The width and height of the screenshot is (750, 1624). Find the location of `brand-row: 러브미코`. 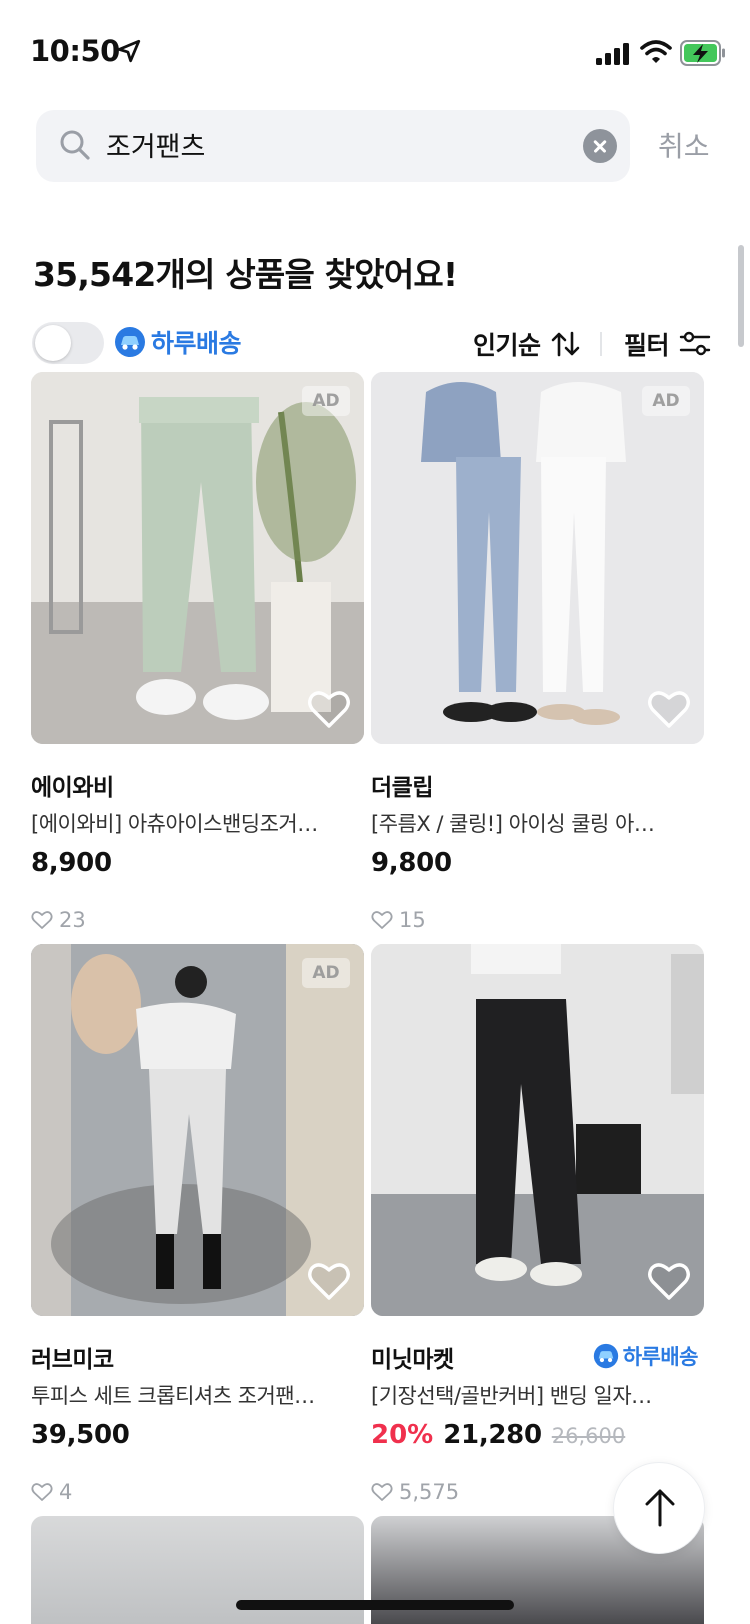

brand-row: 러브미코 is located at coordinates (197, 1357).